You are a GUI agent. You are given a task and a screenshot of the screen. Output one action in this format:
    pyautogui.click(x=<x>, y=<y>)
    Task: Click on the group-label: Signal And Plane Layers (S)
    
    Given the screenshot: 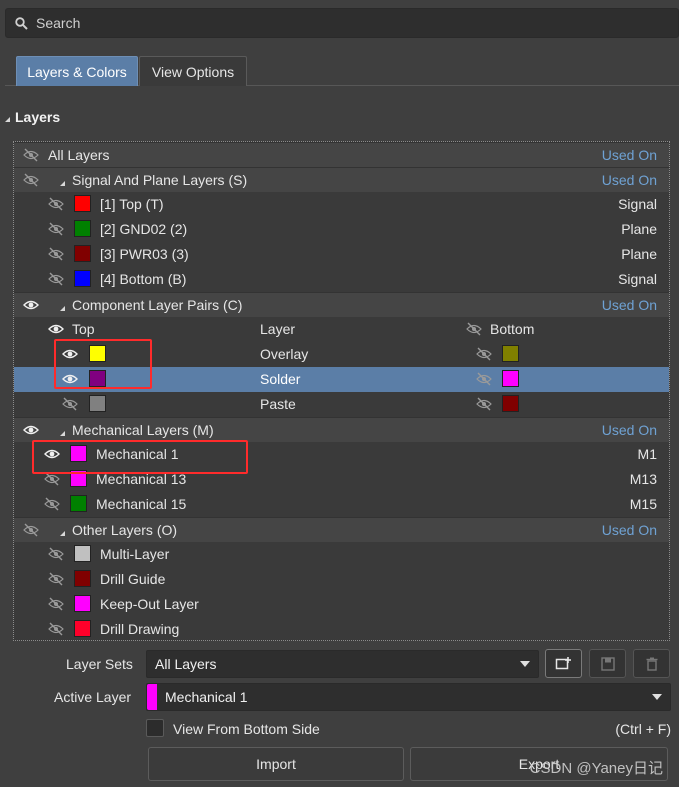 What is the action you would take?
    pyautogui.click(x=160, y=180)
    